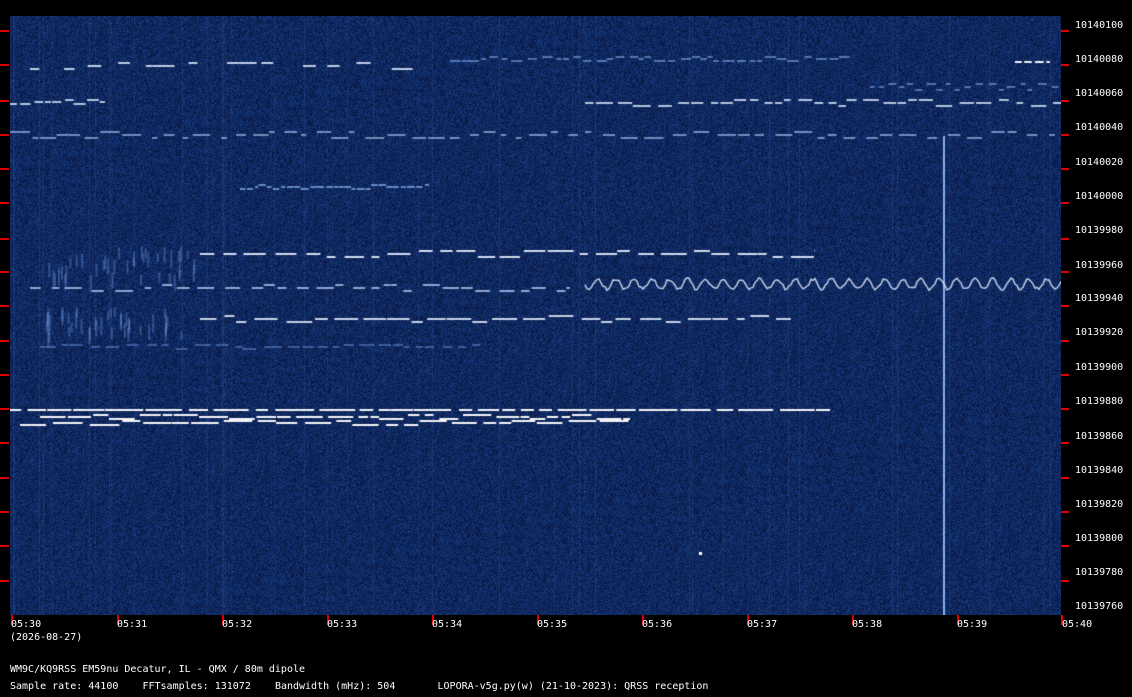  Describe the element at coordinates (64, 686) in the screenshot. I see `sample-rate: Sample rate: 44100` at that location.